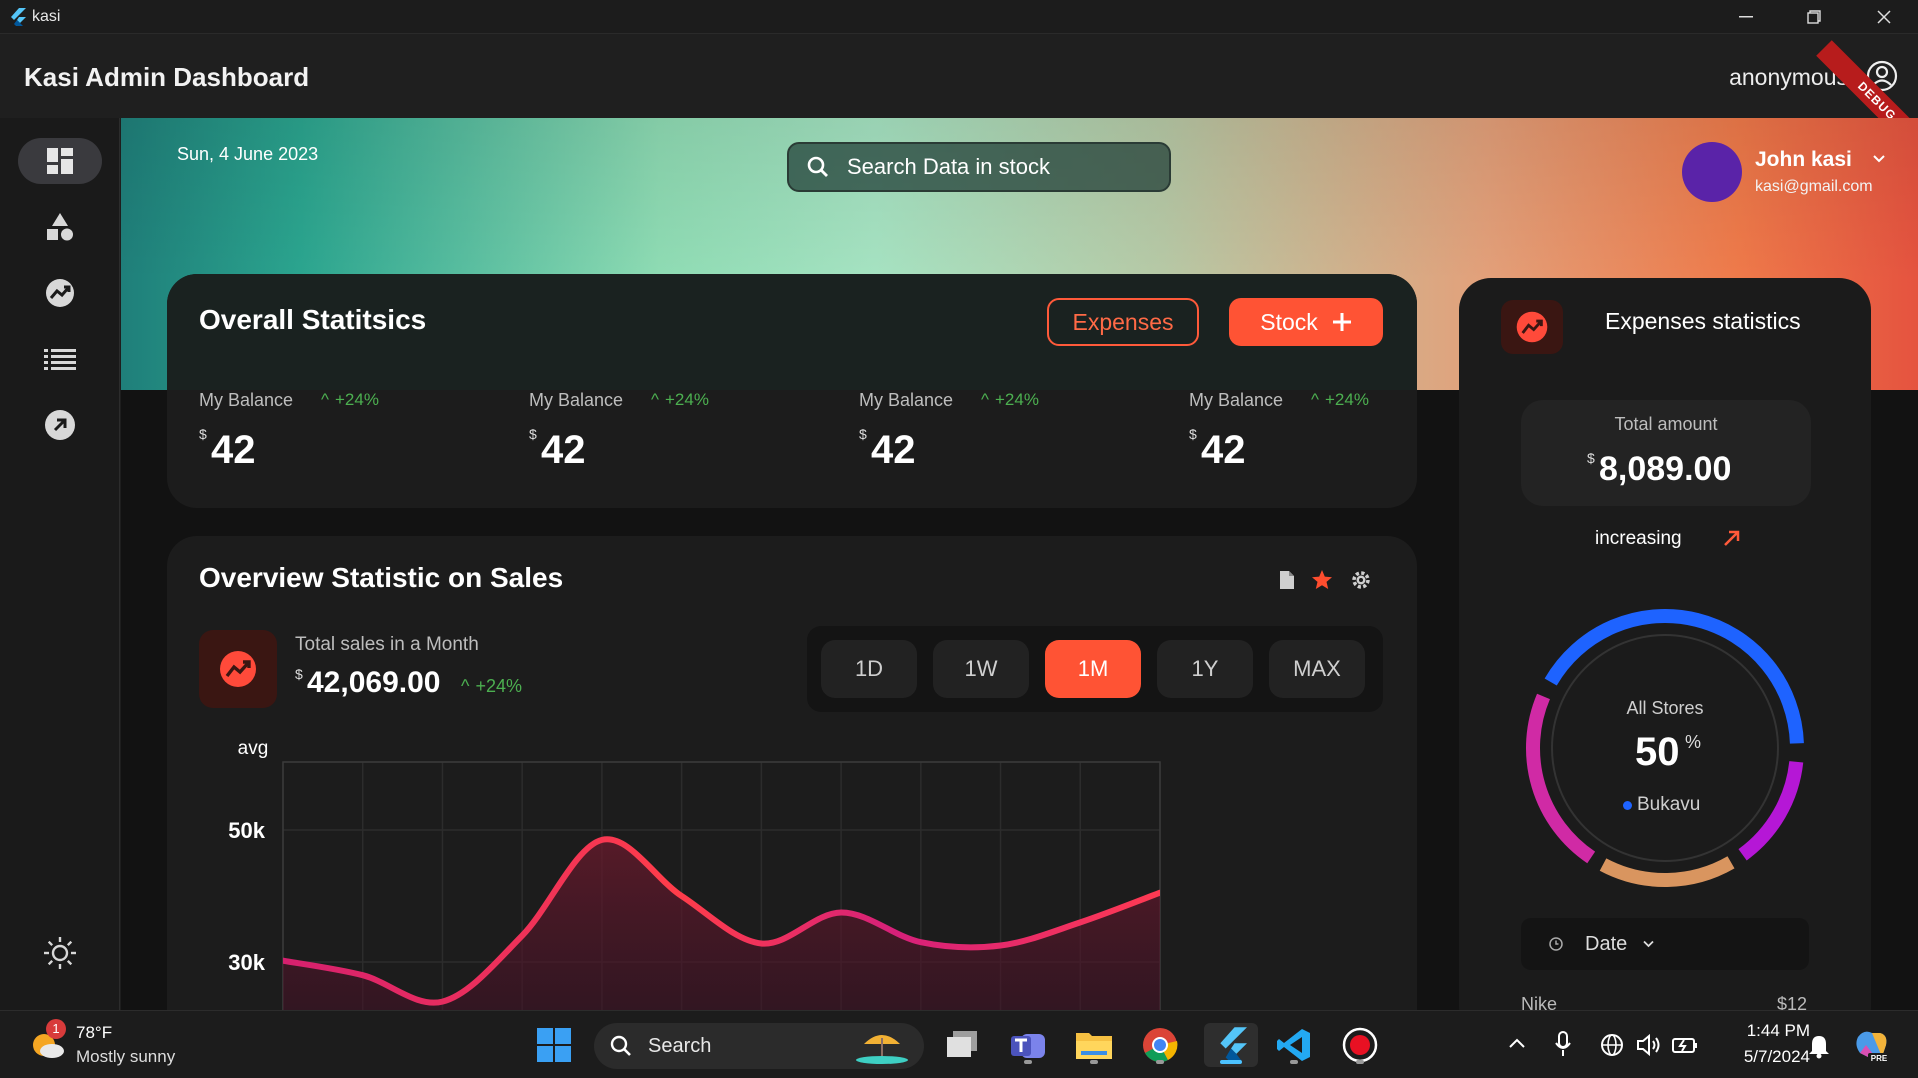 This screenshot has height=1078, width=1918. What do you see at coordinates (959, 17) in the screenshot?
I see `window-titlebar: kasi` at bounding box center [959, 17].